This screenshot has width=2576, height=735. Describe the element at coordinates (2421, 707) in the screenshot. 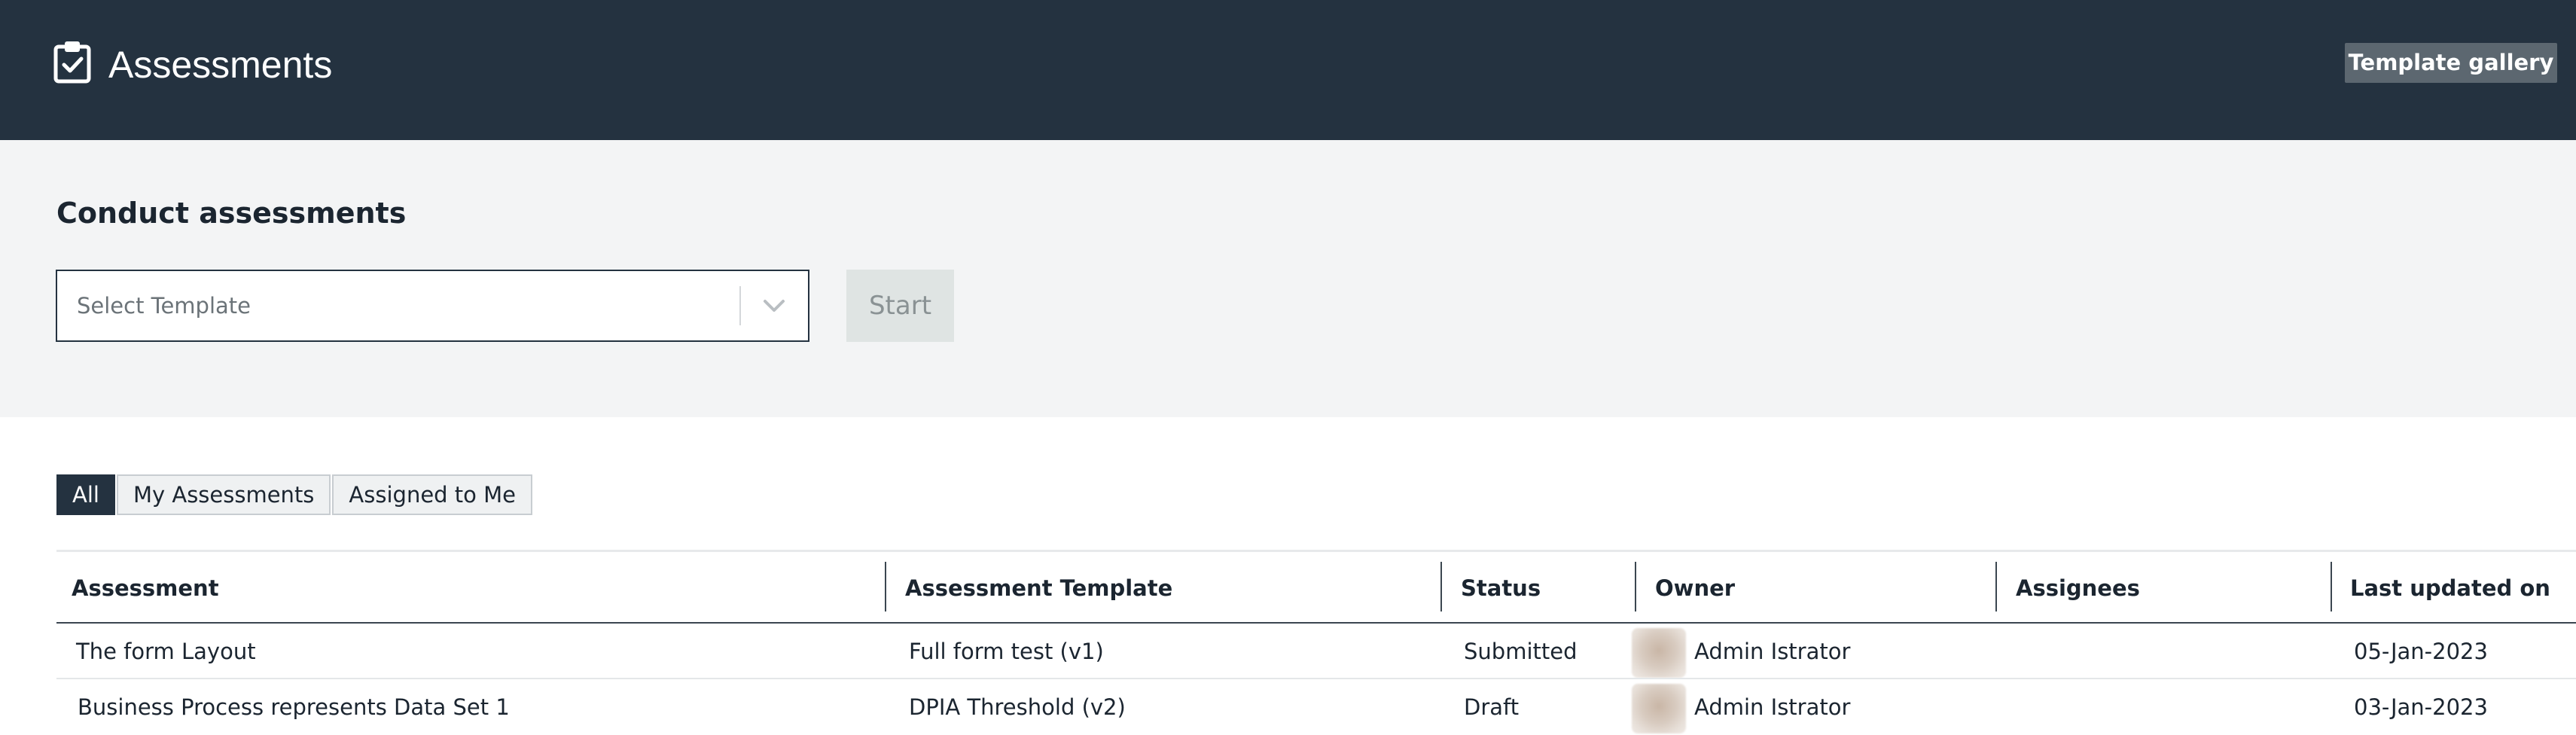

I see `cell-last-updated: 03-Jan-2023` at that location.